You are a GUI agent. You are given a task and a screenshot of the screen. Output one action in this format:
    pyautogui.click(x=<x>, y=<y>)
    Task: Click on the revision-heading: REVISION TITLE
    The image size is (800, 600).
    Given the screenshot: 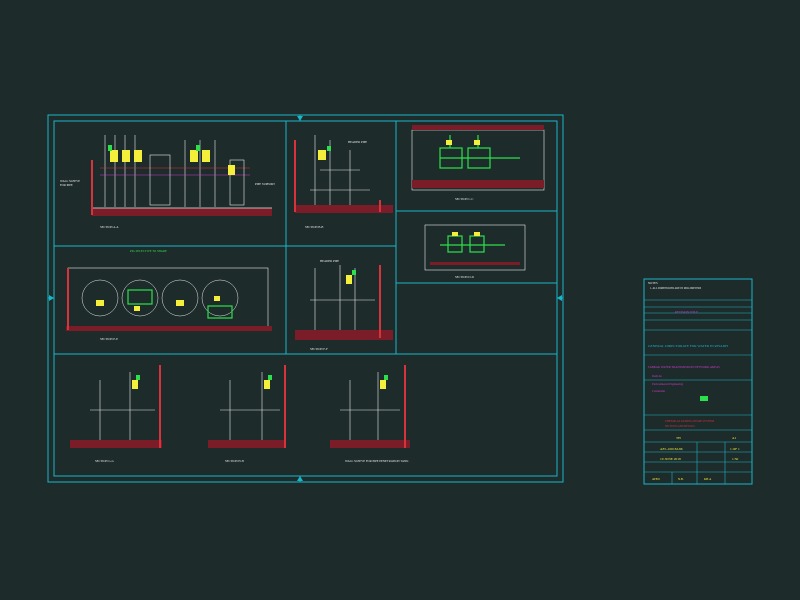 What is the action you would take?
    pyautogui.click(x=686, y=312)
    